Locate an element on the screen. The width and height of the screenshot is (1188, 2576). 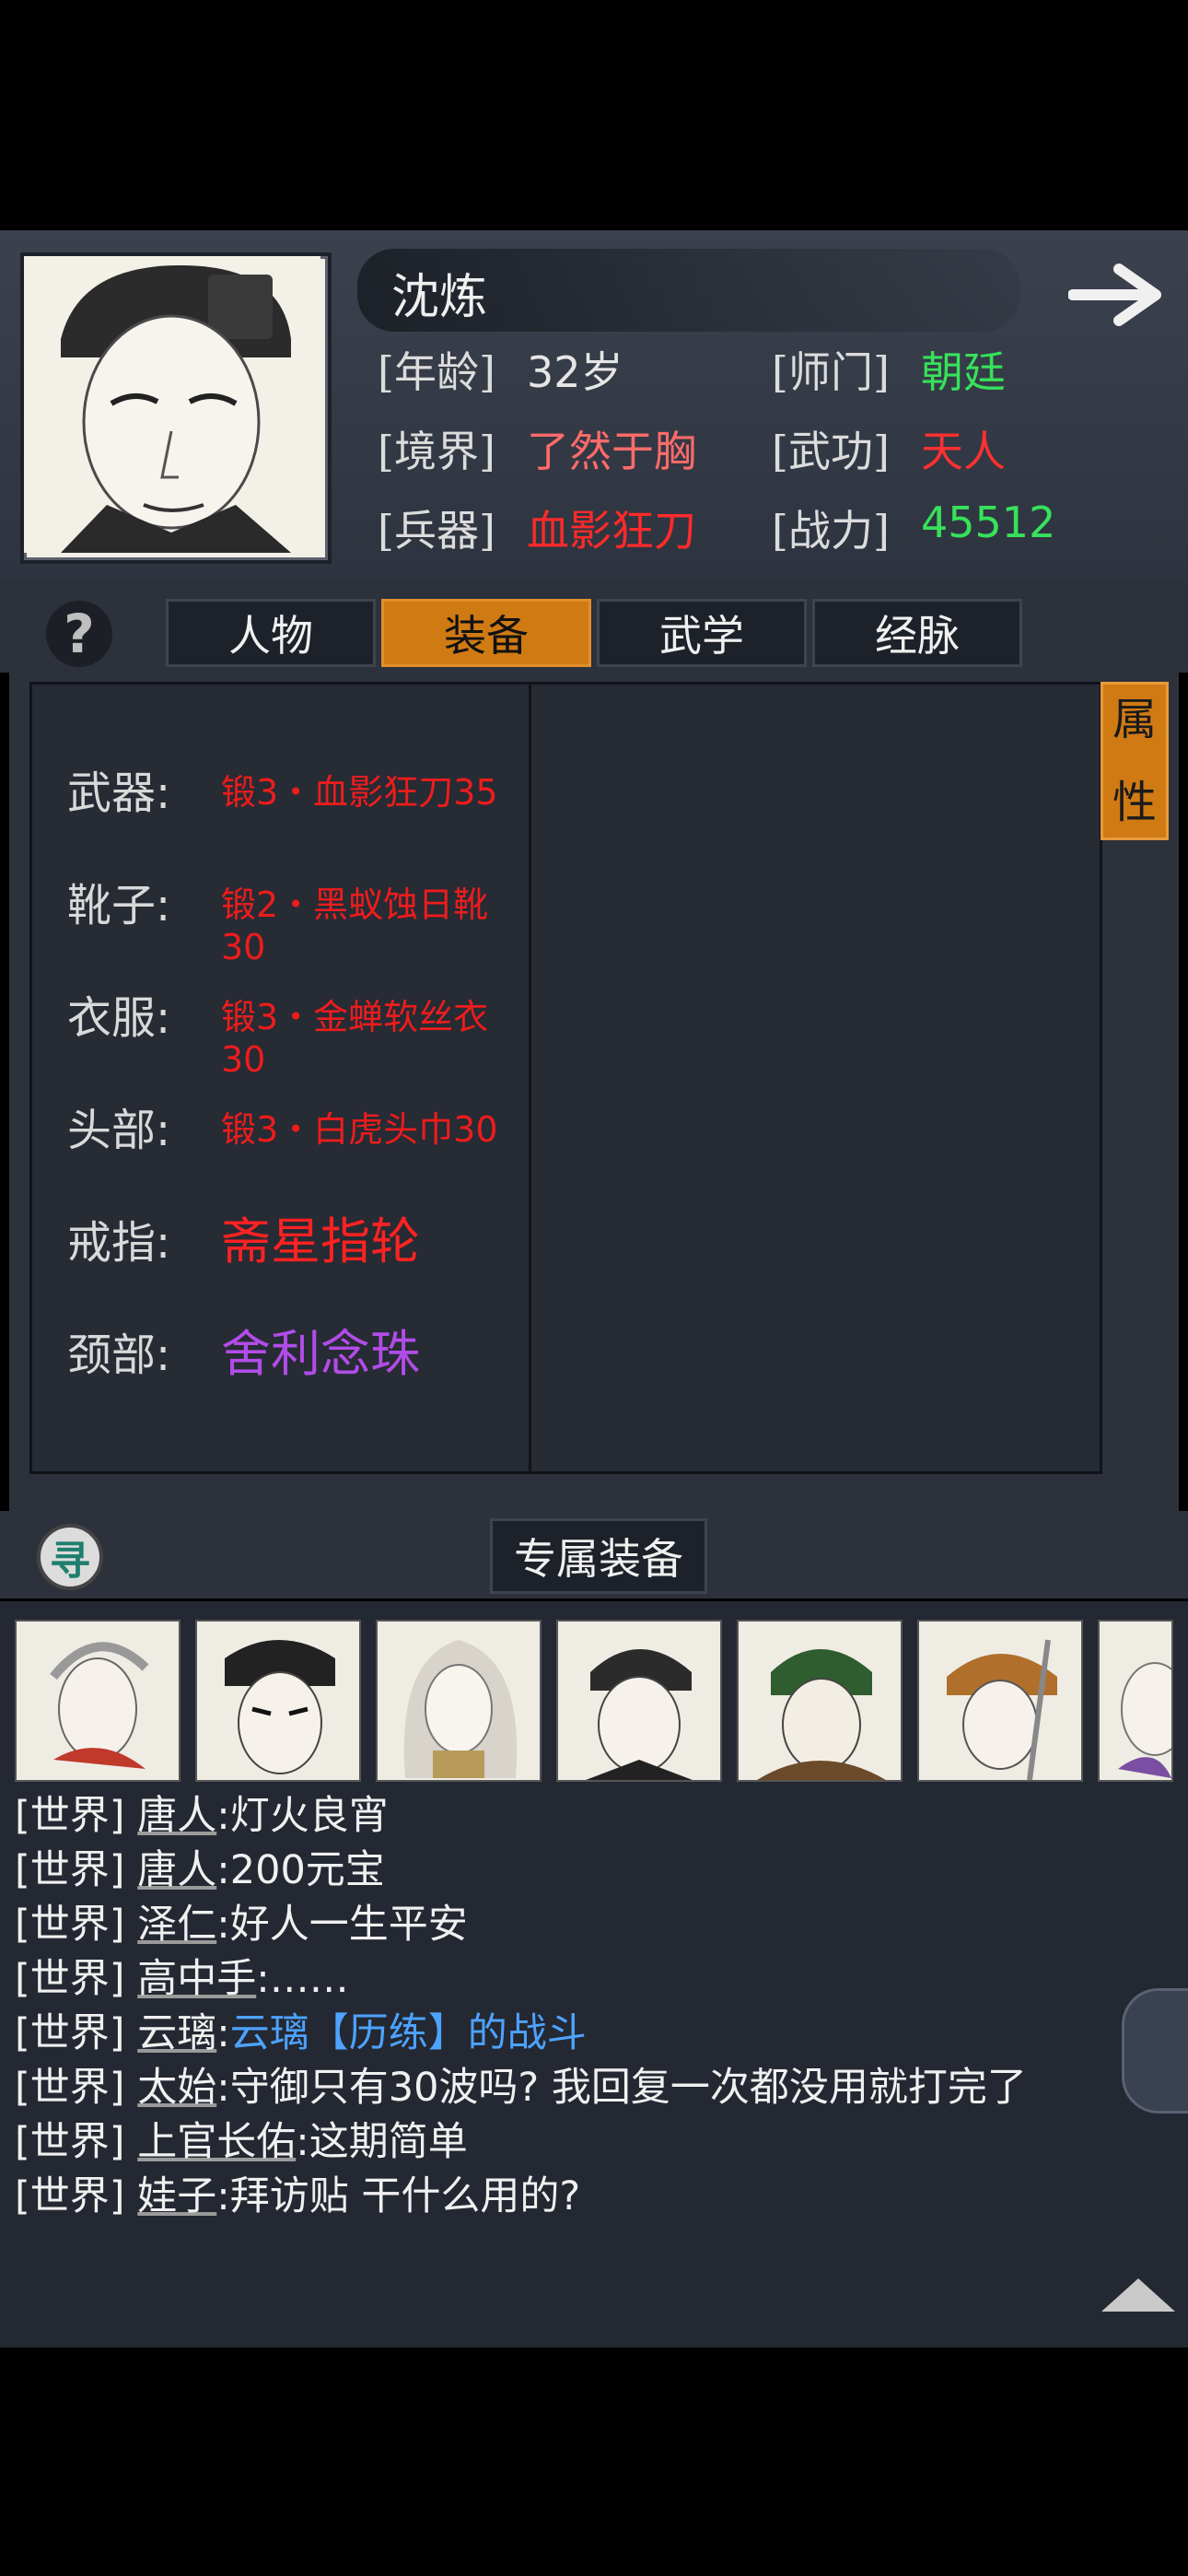
stat-label-weapon: [兵器] is located at coordinates (436, 531).